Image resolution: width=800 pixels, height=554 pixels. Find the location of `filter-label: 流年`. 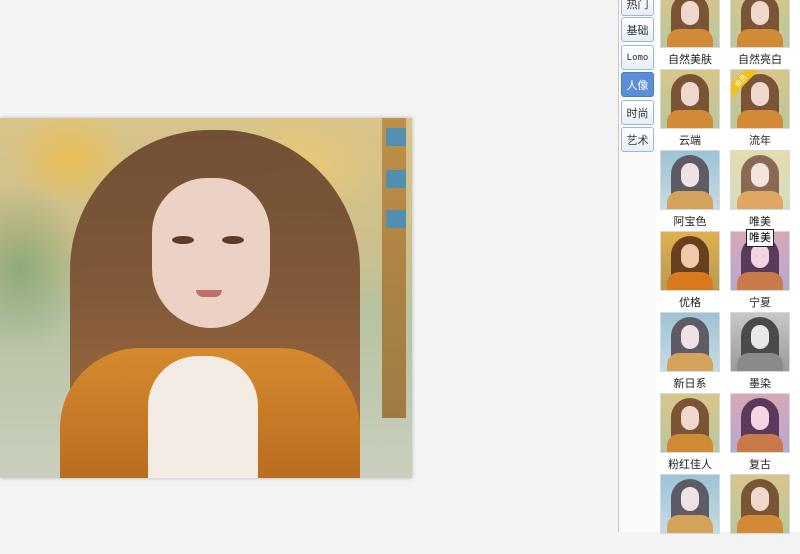

filter-label: 流年 is located at coordinates (760, 140).